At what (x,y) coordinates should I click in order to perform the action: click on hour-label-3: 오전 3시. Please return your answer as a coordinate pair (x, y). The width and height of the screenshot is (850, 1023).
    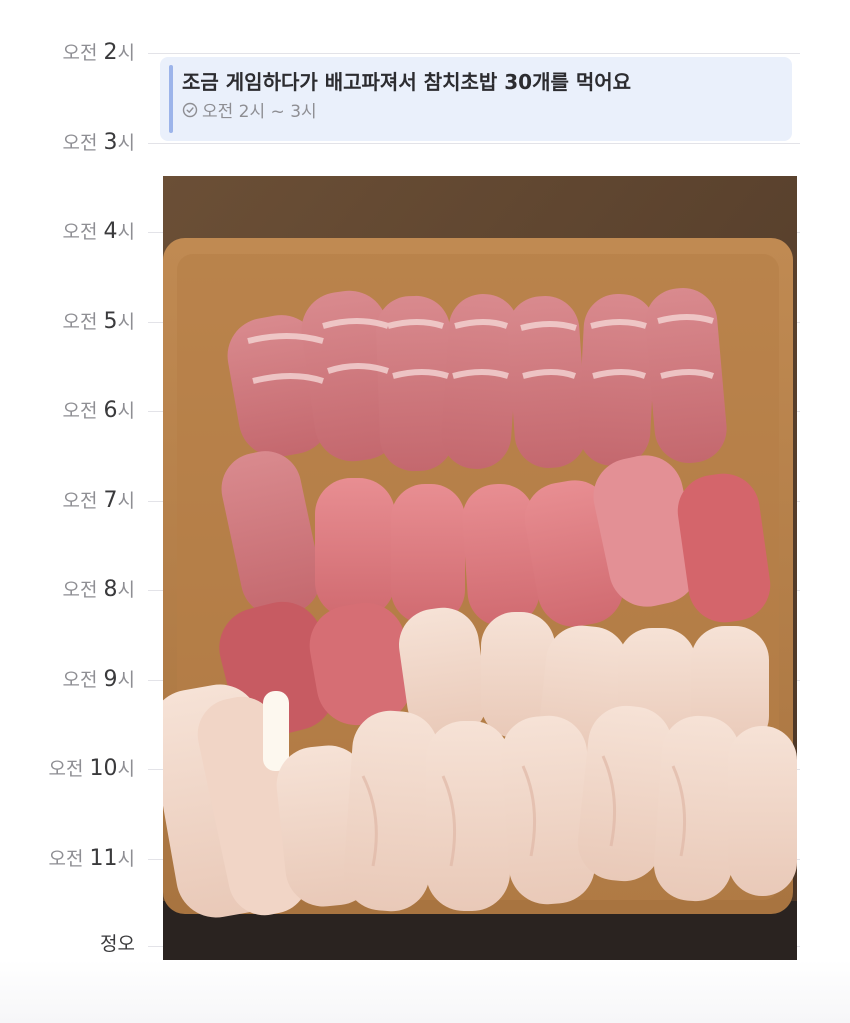
    Looking at the image, I should click on (99, 142).